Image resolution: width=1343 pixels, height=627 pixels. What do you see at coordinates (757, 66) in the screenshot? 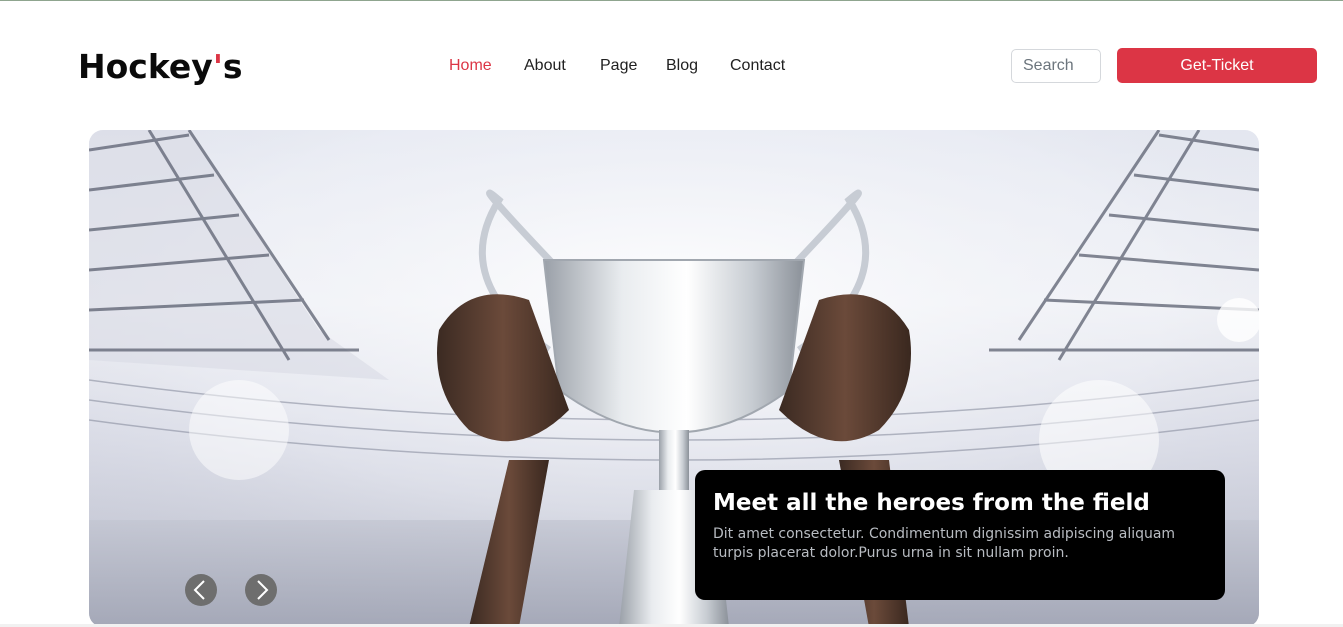
I see `nav-contact: Contact` at bounding box center [757, 66].